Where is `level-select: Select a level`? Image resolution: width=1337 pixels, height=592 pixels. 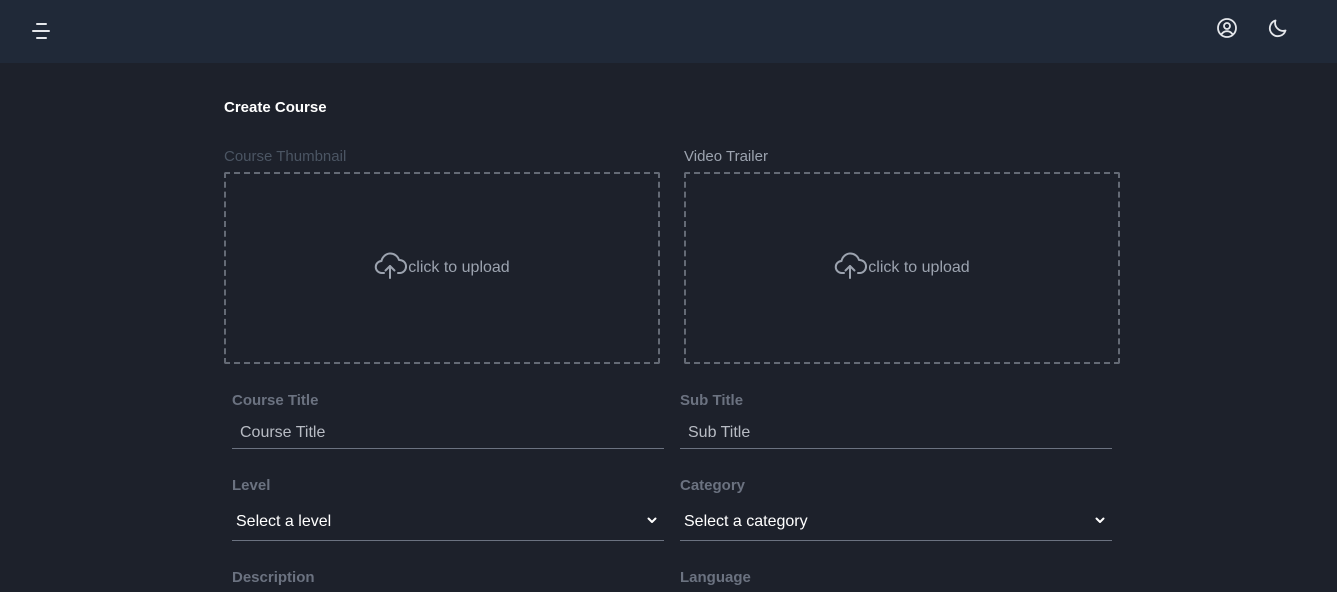
level-select: Select a level is located at coordinates (448, 522).